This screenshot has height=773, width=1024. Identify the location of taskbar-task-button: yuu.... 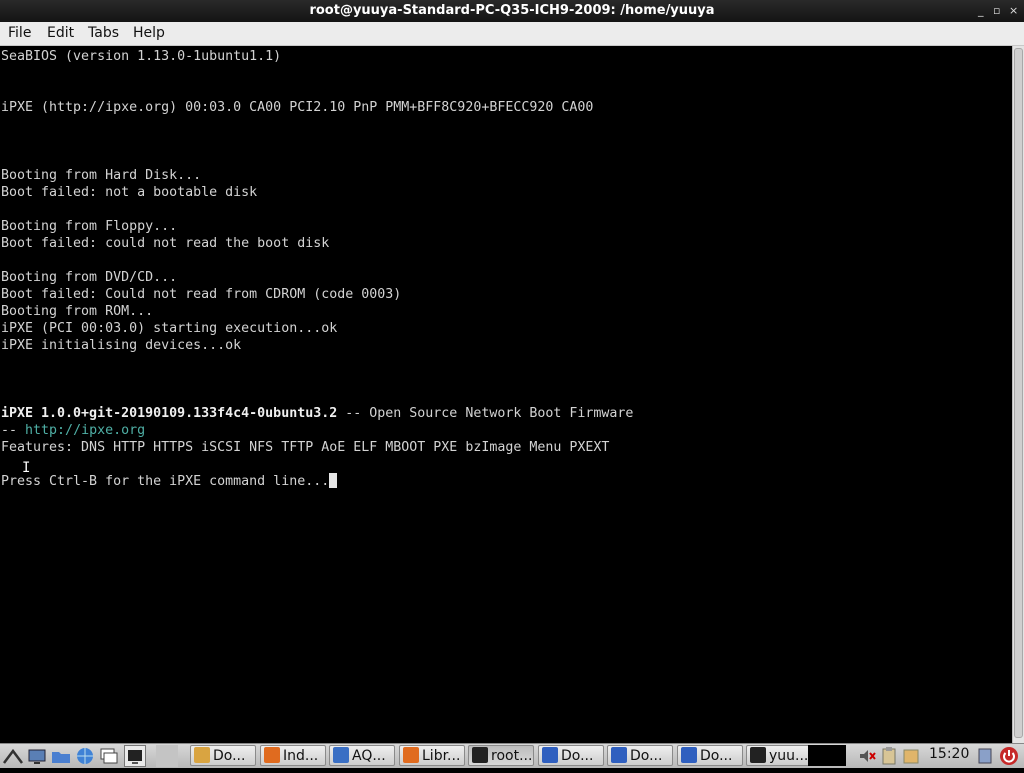
(779, 755).